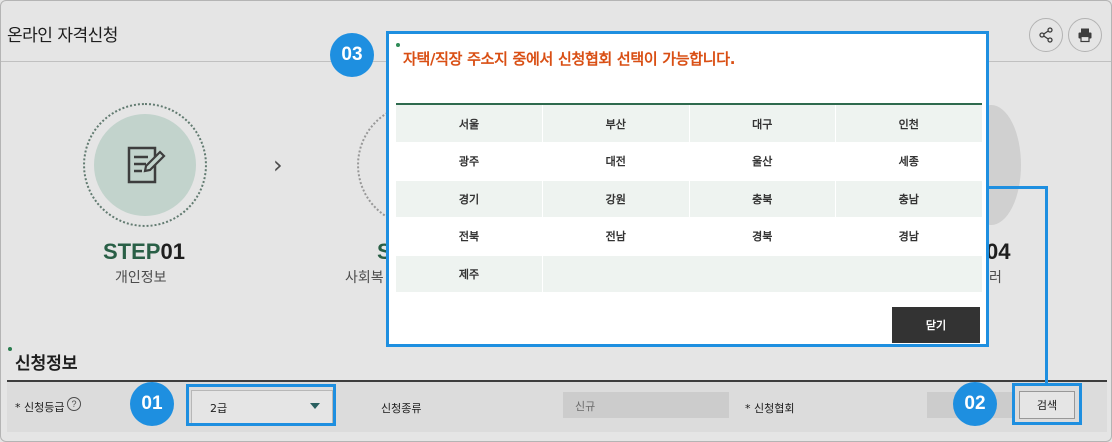 The width and height of the screenshot is (1112, 442). What do you see at coordinates (469, 161) in the screenshot?
I see `region-cell: 광주` at bounding box center [469, 161].